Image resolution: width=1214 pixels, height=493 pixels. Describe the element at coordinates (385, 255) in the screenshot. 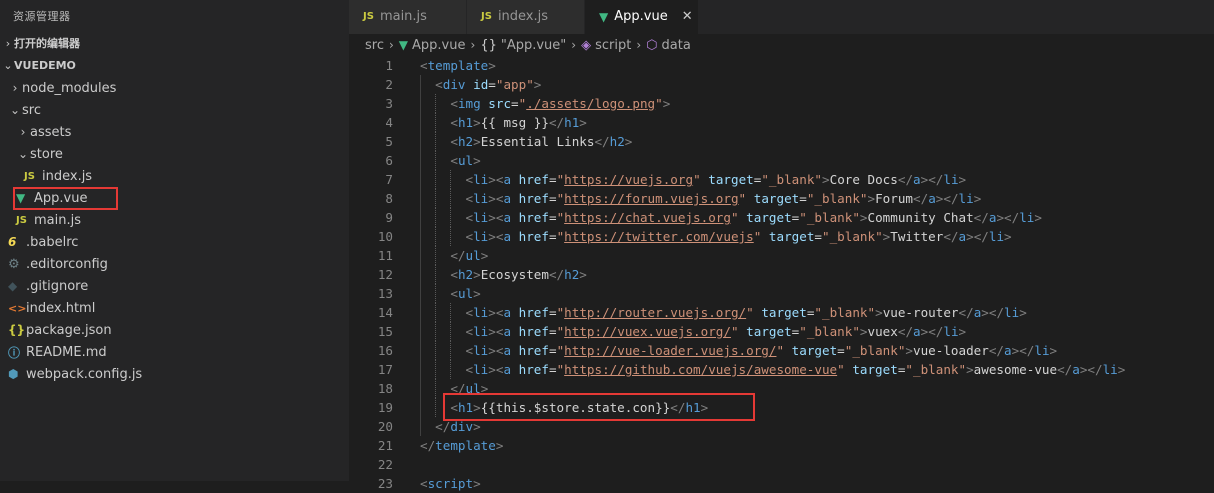

I see `line-number: 11` at that location.